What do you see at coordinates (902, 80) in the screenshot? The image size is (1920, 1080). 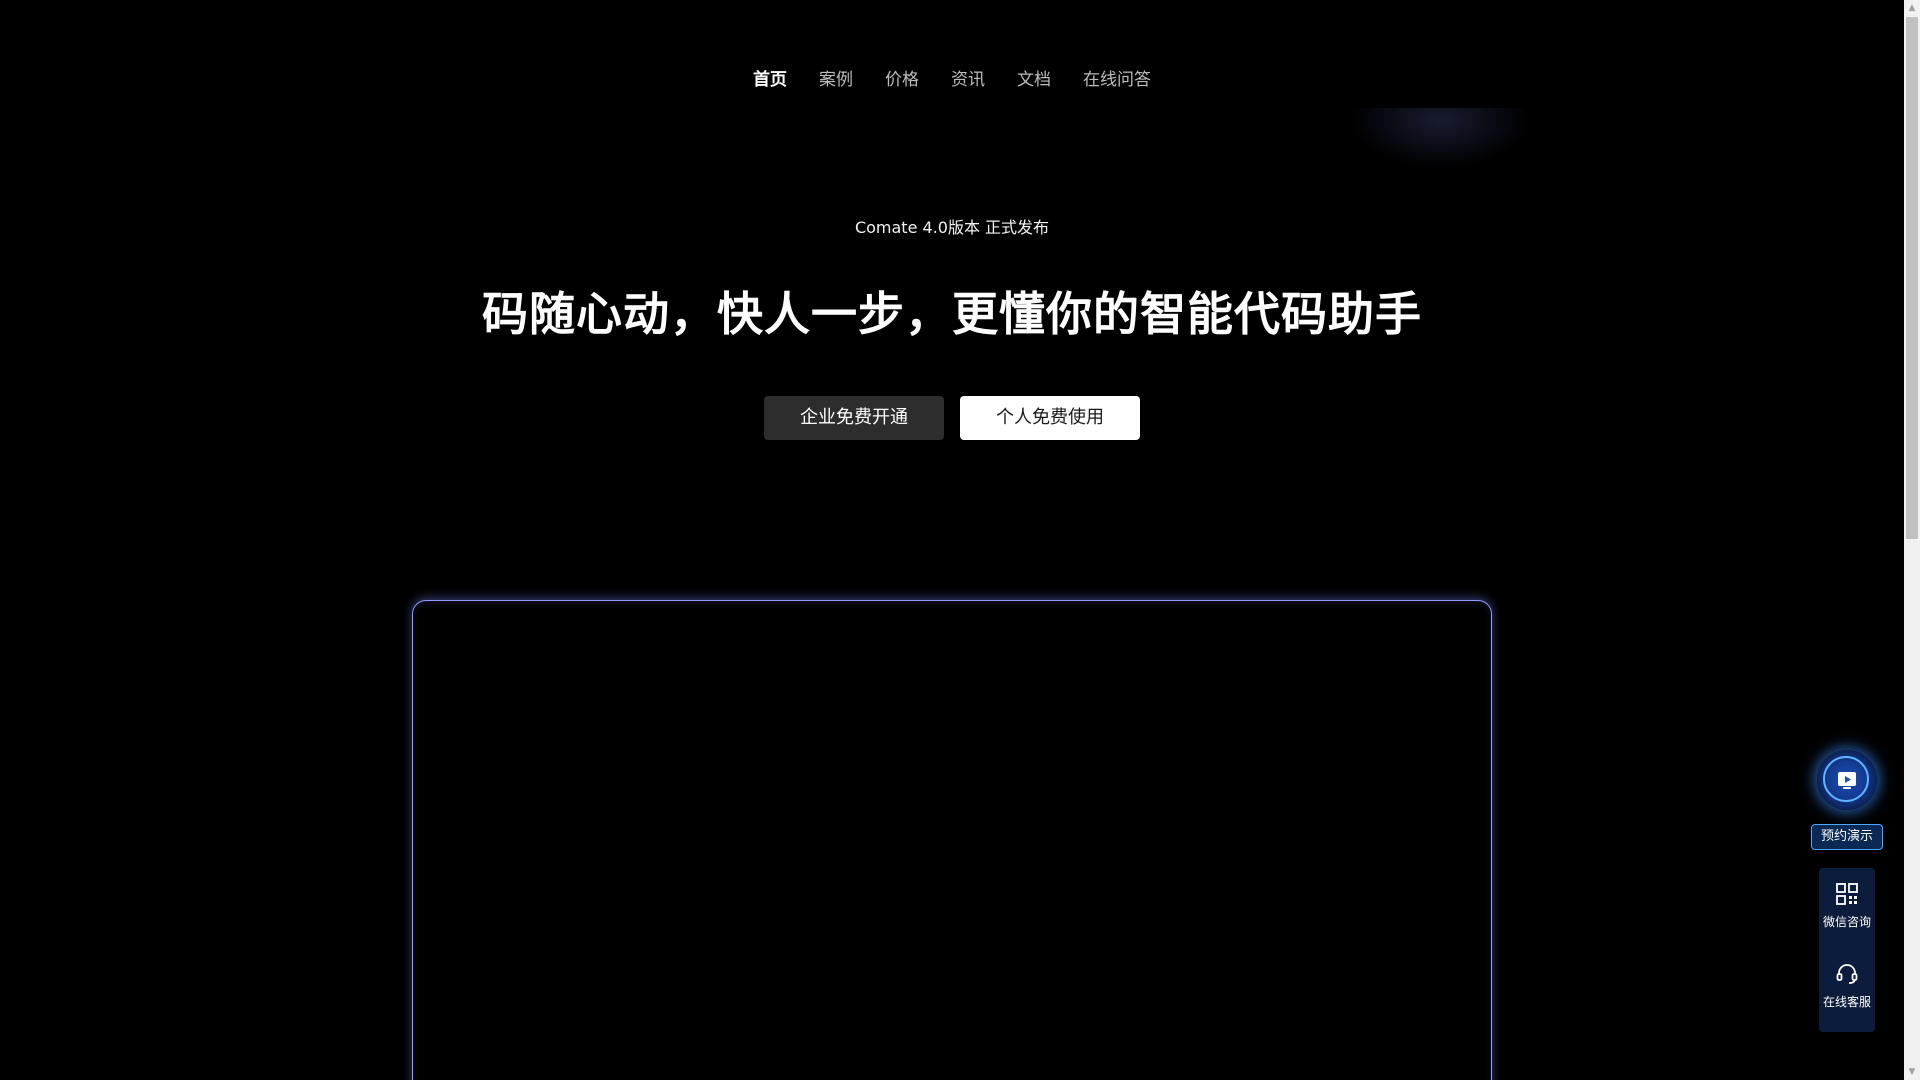 I see `nav-item-pricing: 价格` at bounding box center [902, 80].